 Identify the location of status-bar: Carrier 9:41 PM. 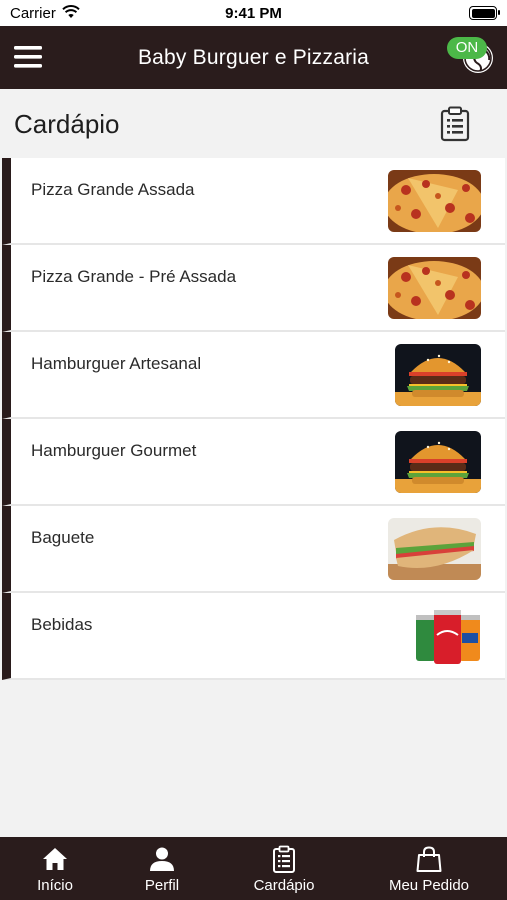
(253, 13).